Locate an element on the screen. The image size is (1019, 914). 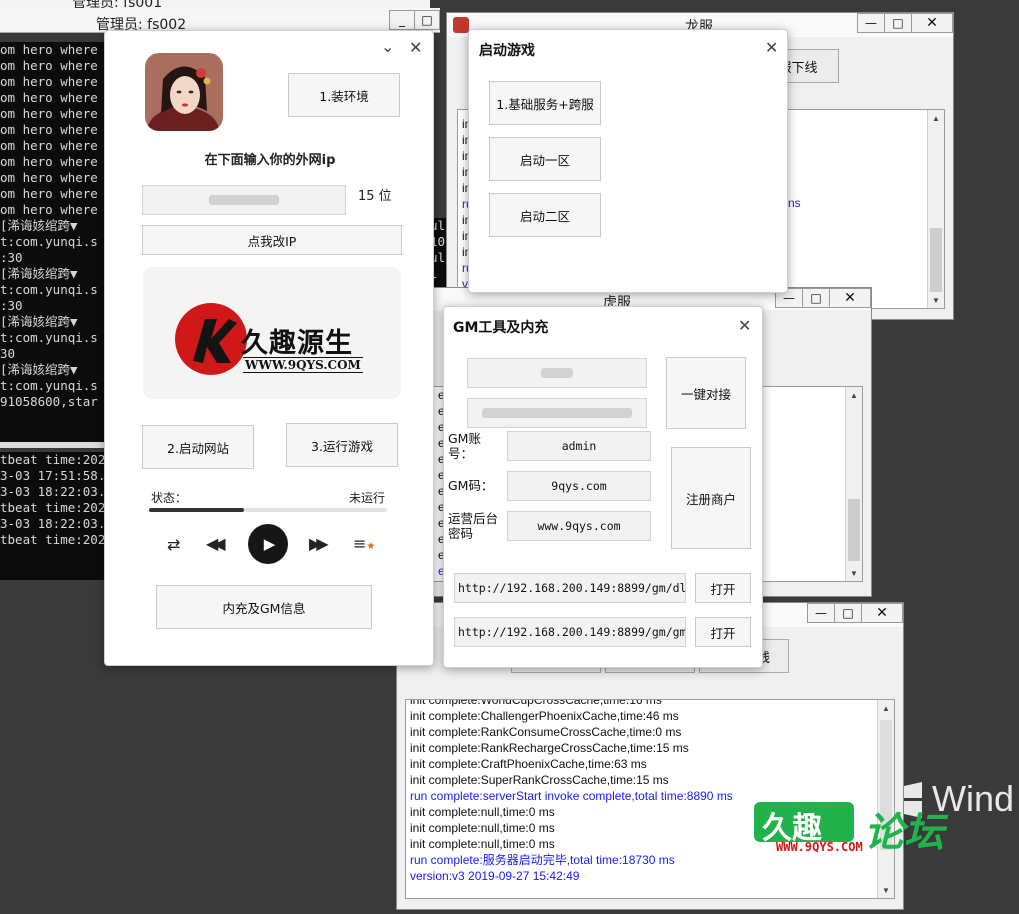
open-url2-button: 打开 is located at coordinates (723, 632).